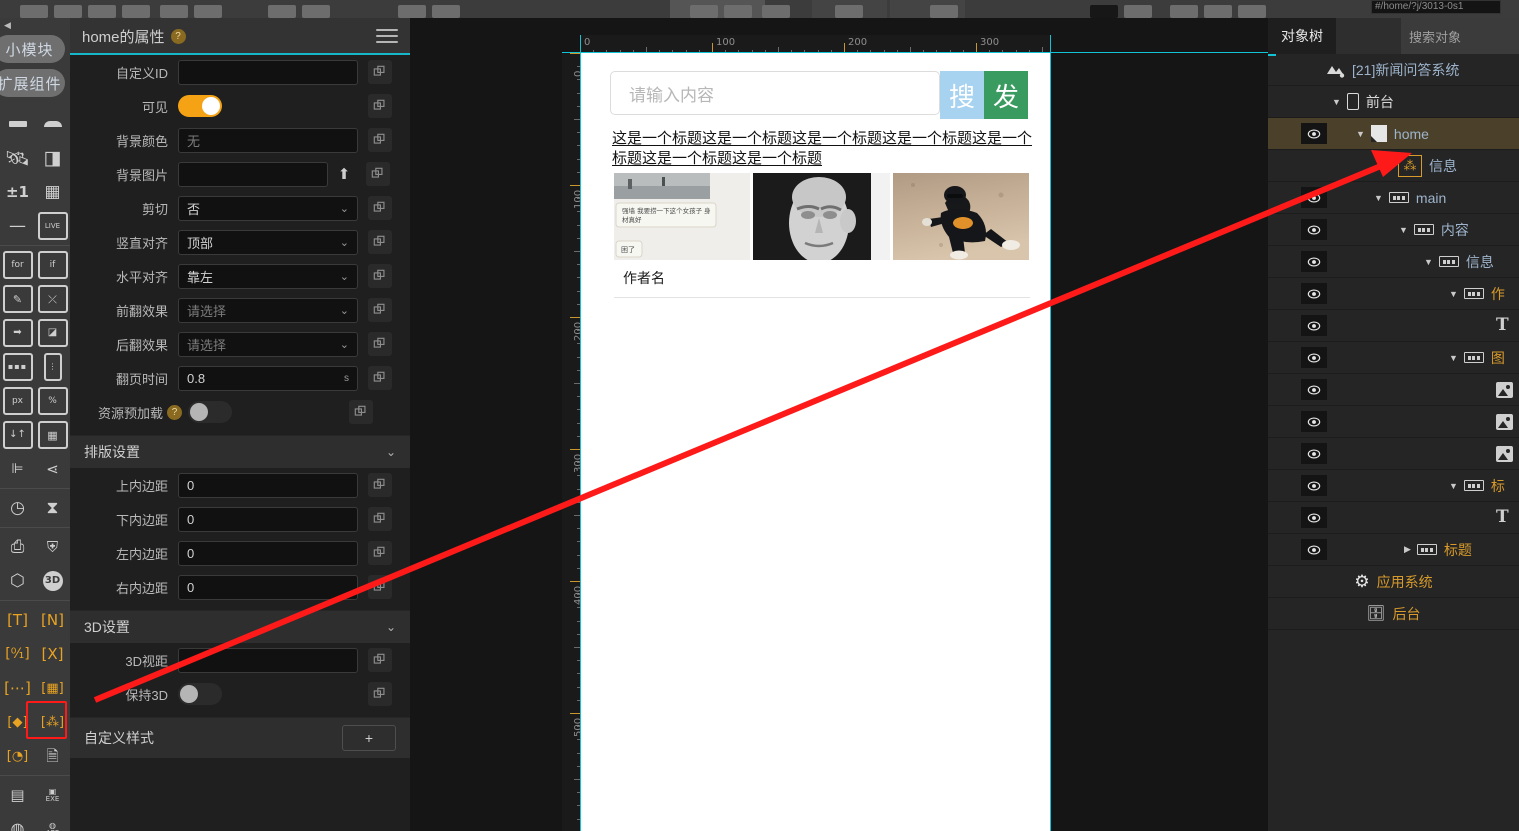  I want to click on for-loop-icon: for, so click(17, 265).